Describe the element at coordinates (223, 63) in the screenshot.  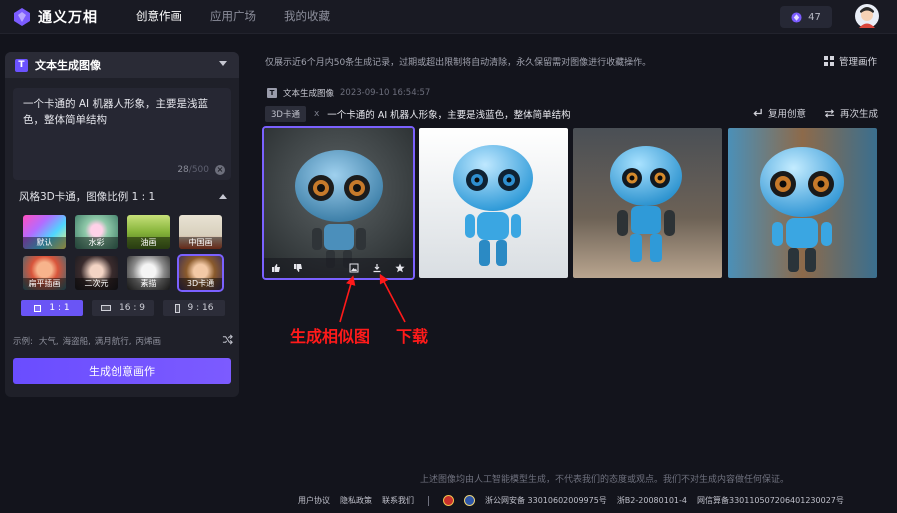
I see `chevron-down-icon` at that location.